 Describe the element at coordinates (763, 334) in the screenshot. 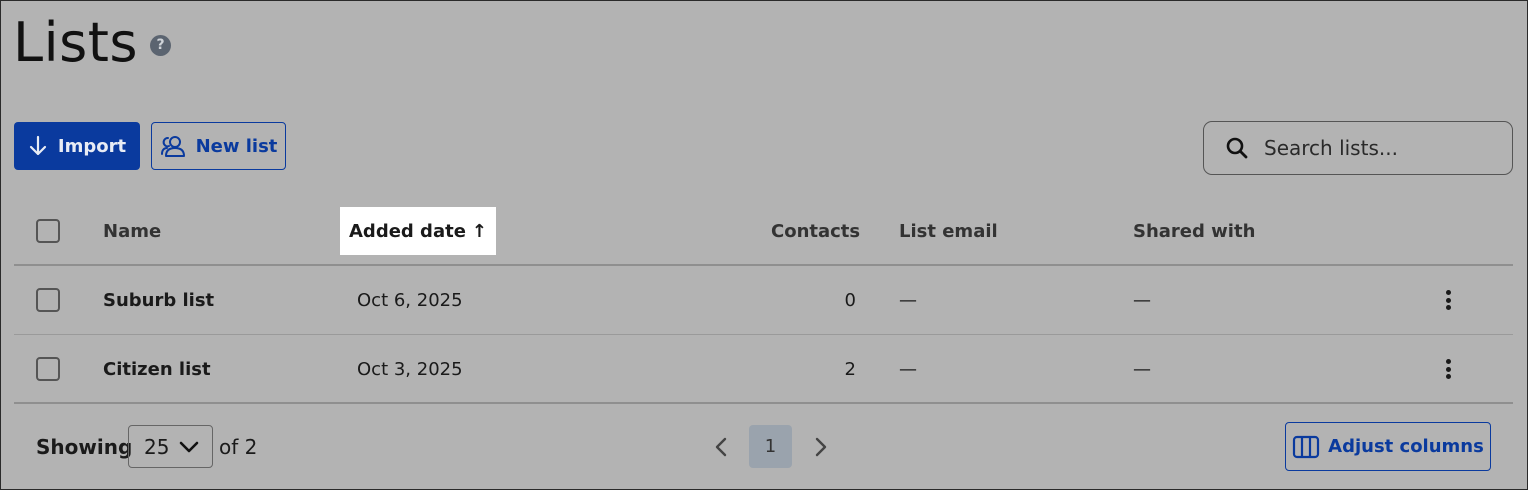

I see `row-divider` at that location.